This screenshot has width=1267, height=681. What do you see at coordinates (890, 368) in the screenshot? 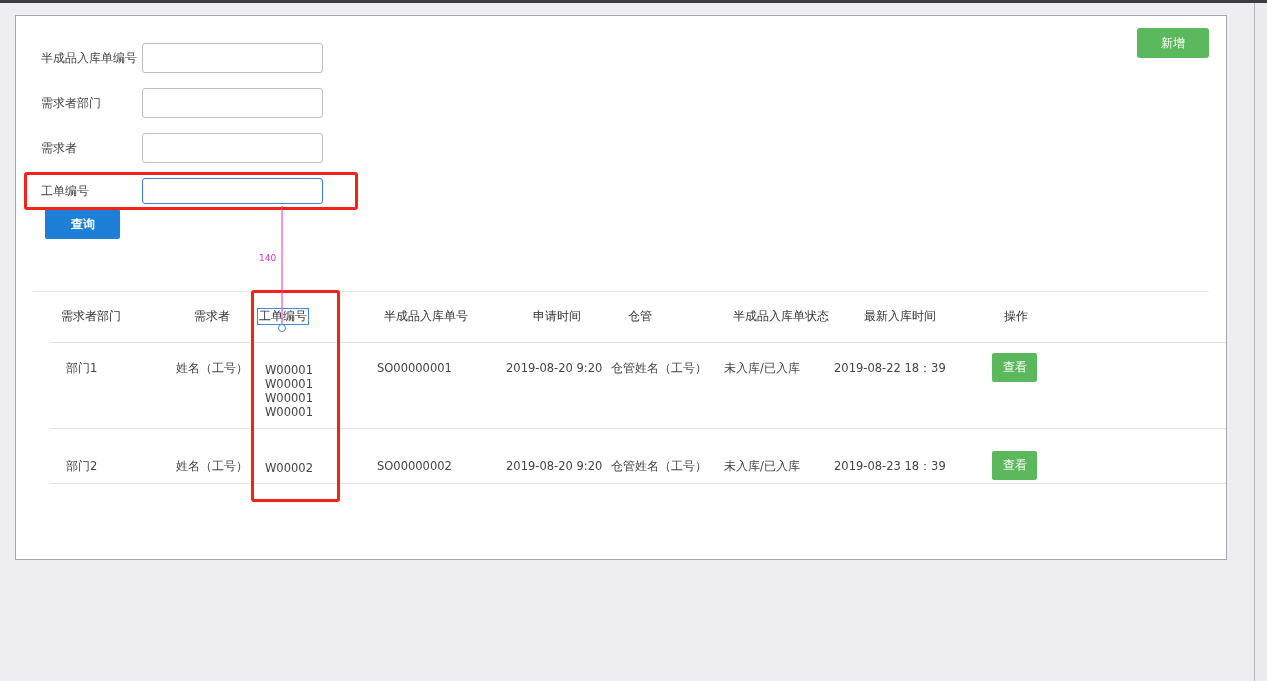
I see `table-cell-text: 2019-08-22 18：39` at bounding box center [890, 368].